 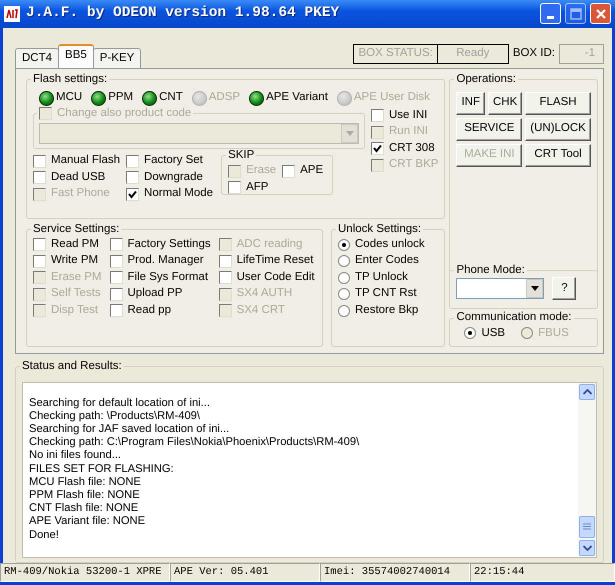 I want to click on tab: DCT4, so click(x=37, y=58).